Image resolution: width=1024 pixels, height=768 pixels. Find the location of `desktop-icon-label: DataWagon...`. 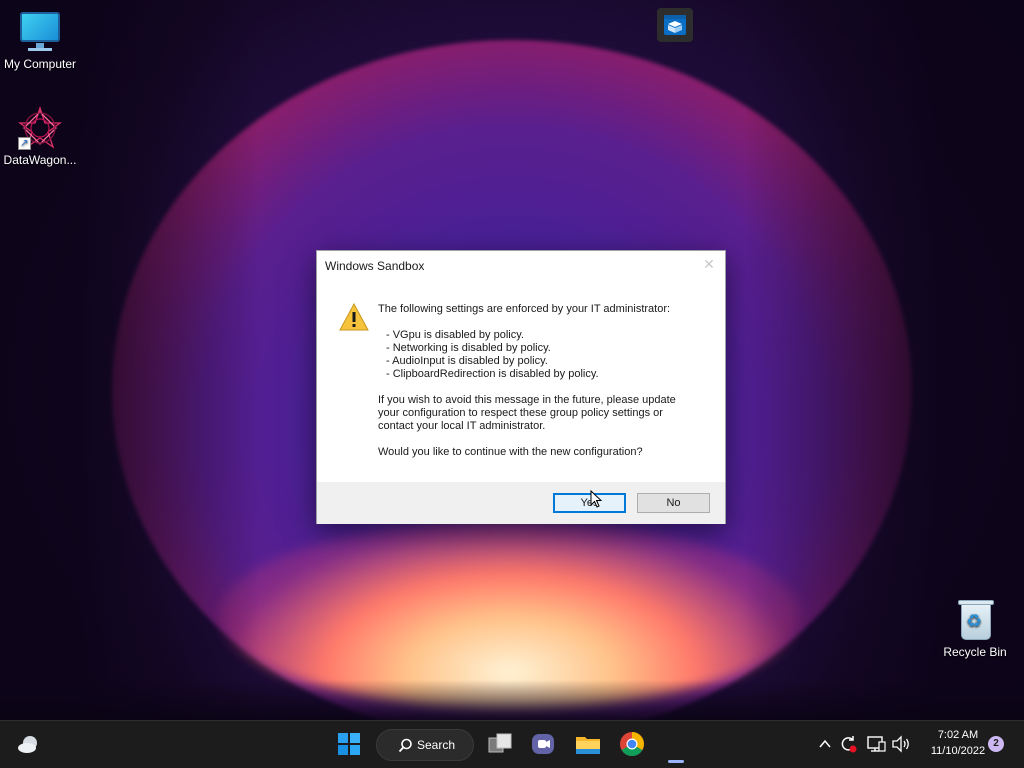

desktop-icon-label: DataWagon... is located at coordinates (40, 160).